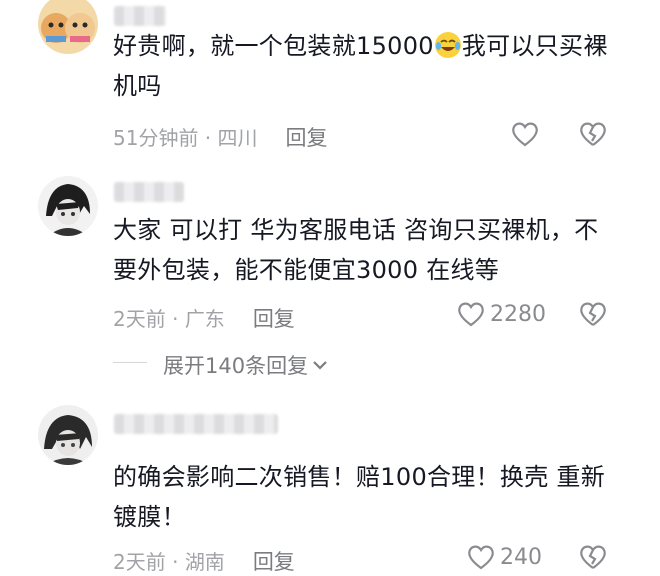 The width and height of the screenshot is (660, 576). I want to click on comment-meta: 51分钟前 · 四川 回复, so click(220, 137).